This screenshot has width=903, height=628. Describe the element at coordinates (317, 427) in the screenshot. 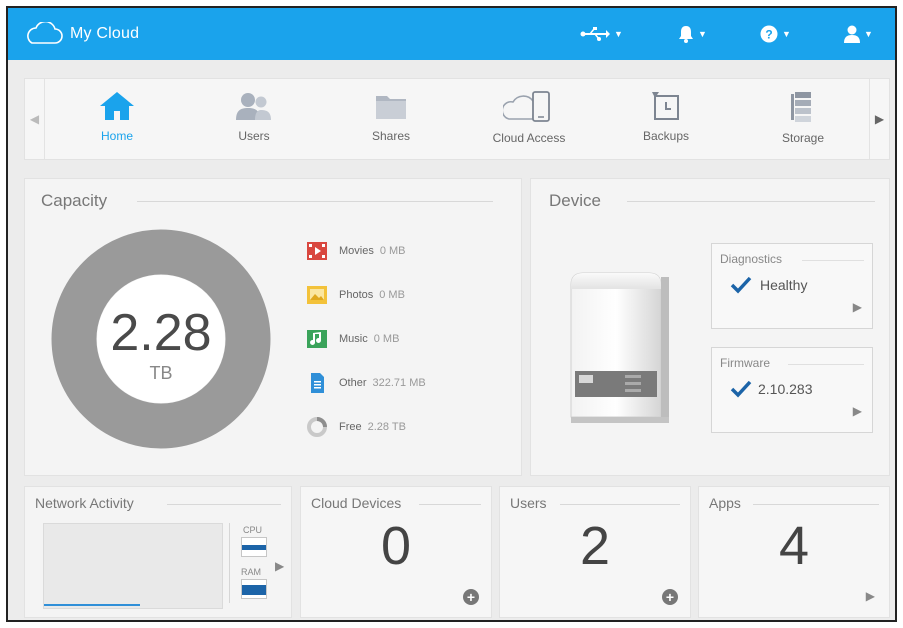

I see `pie-icon` at that location.